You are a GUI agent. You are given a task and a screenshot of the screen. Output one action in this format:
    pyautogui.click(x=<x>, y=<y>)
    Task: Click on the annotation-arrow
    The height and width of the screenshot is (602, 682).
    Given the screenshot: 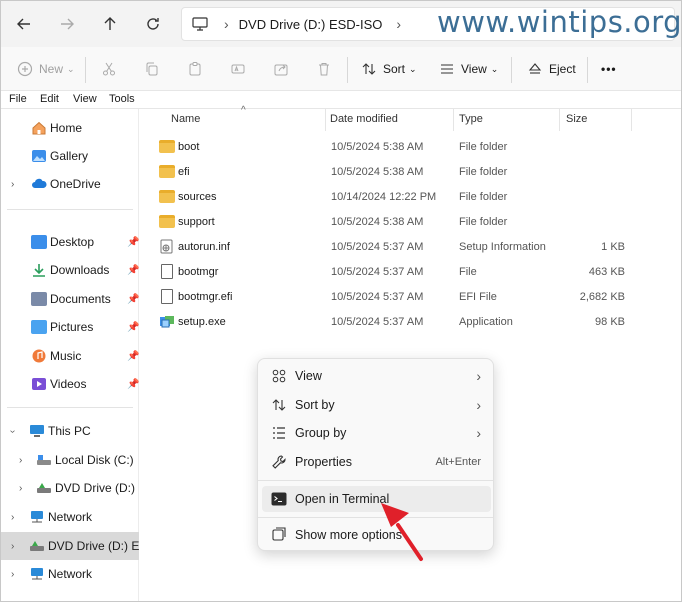 What is the action you would take?
    pyautogui.click(x=402, y=532)
    